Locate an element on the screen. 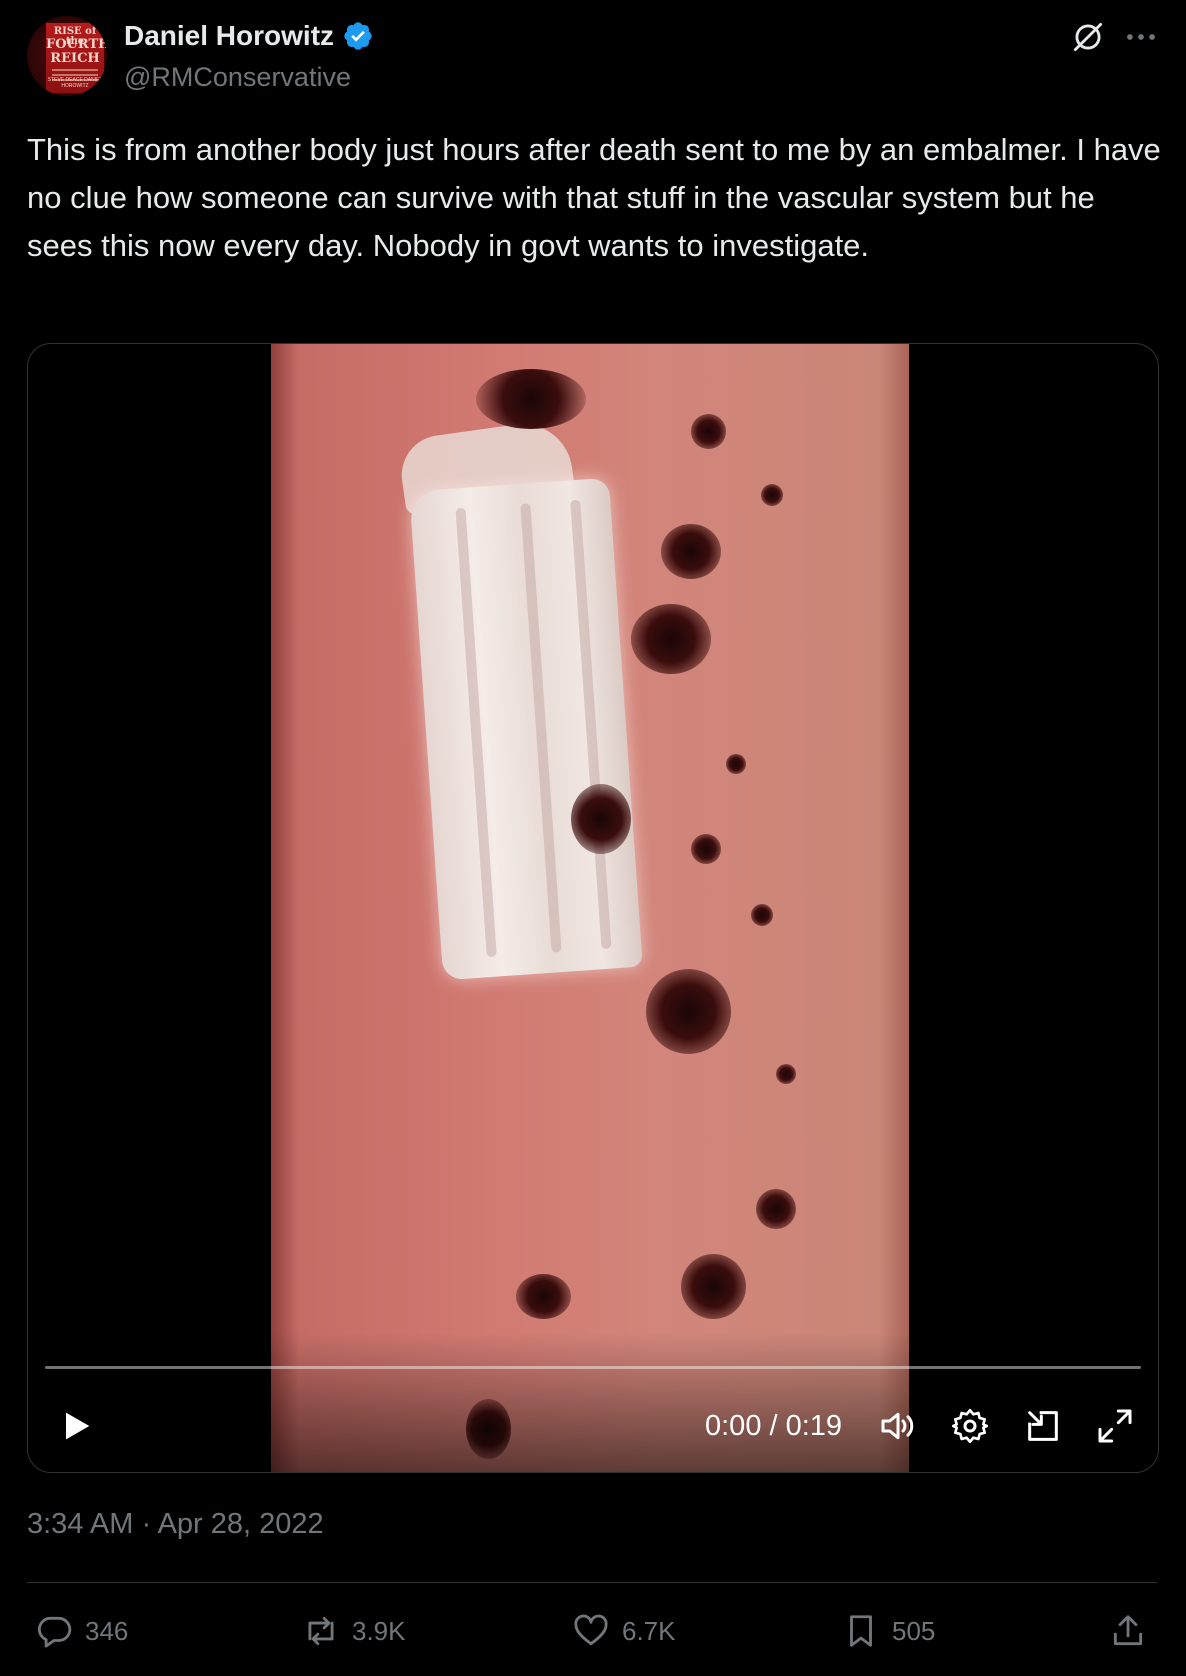  play-icon is located at coordinates (76, 1426).